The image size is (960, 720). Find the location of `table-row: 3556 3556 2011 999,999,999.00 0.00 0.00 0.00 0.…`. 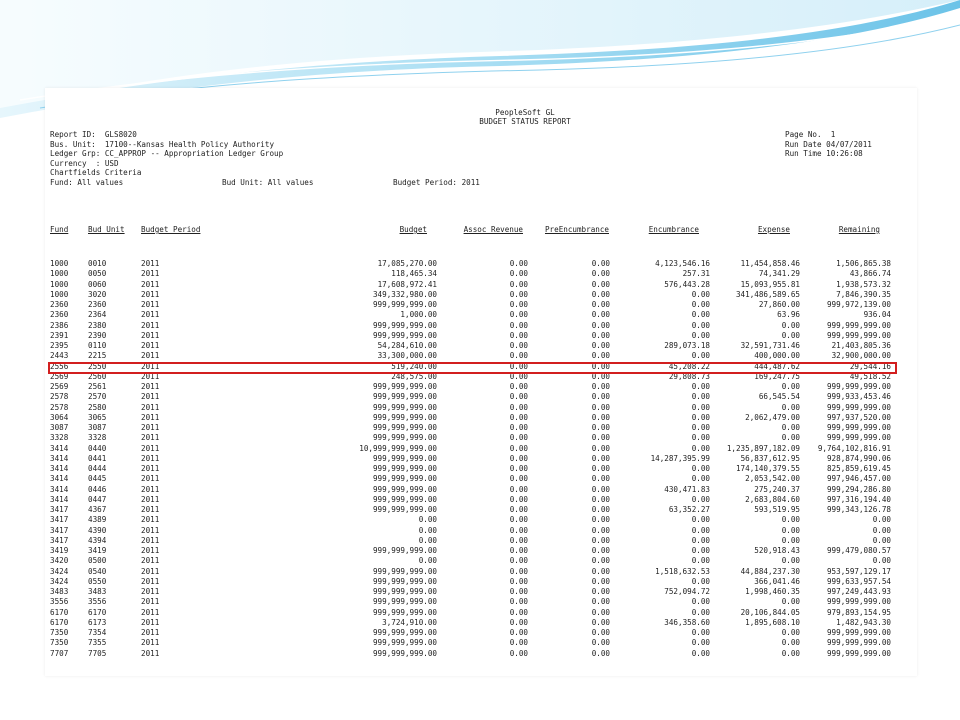

table-row: 3556 3556 2011 999,999,999.00 0.00 0.00 0.00 0.… is located at coordinates (481, 602).